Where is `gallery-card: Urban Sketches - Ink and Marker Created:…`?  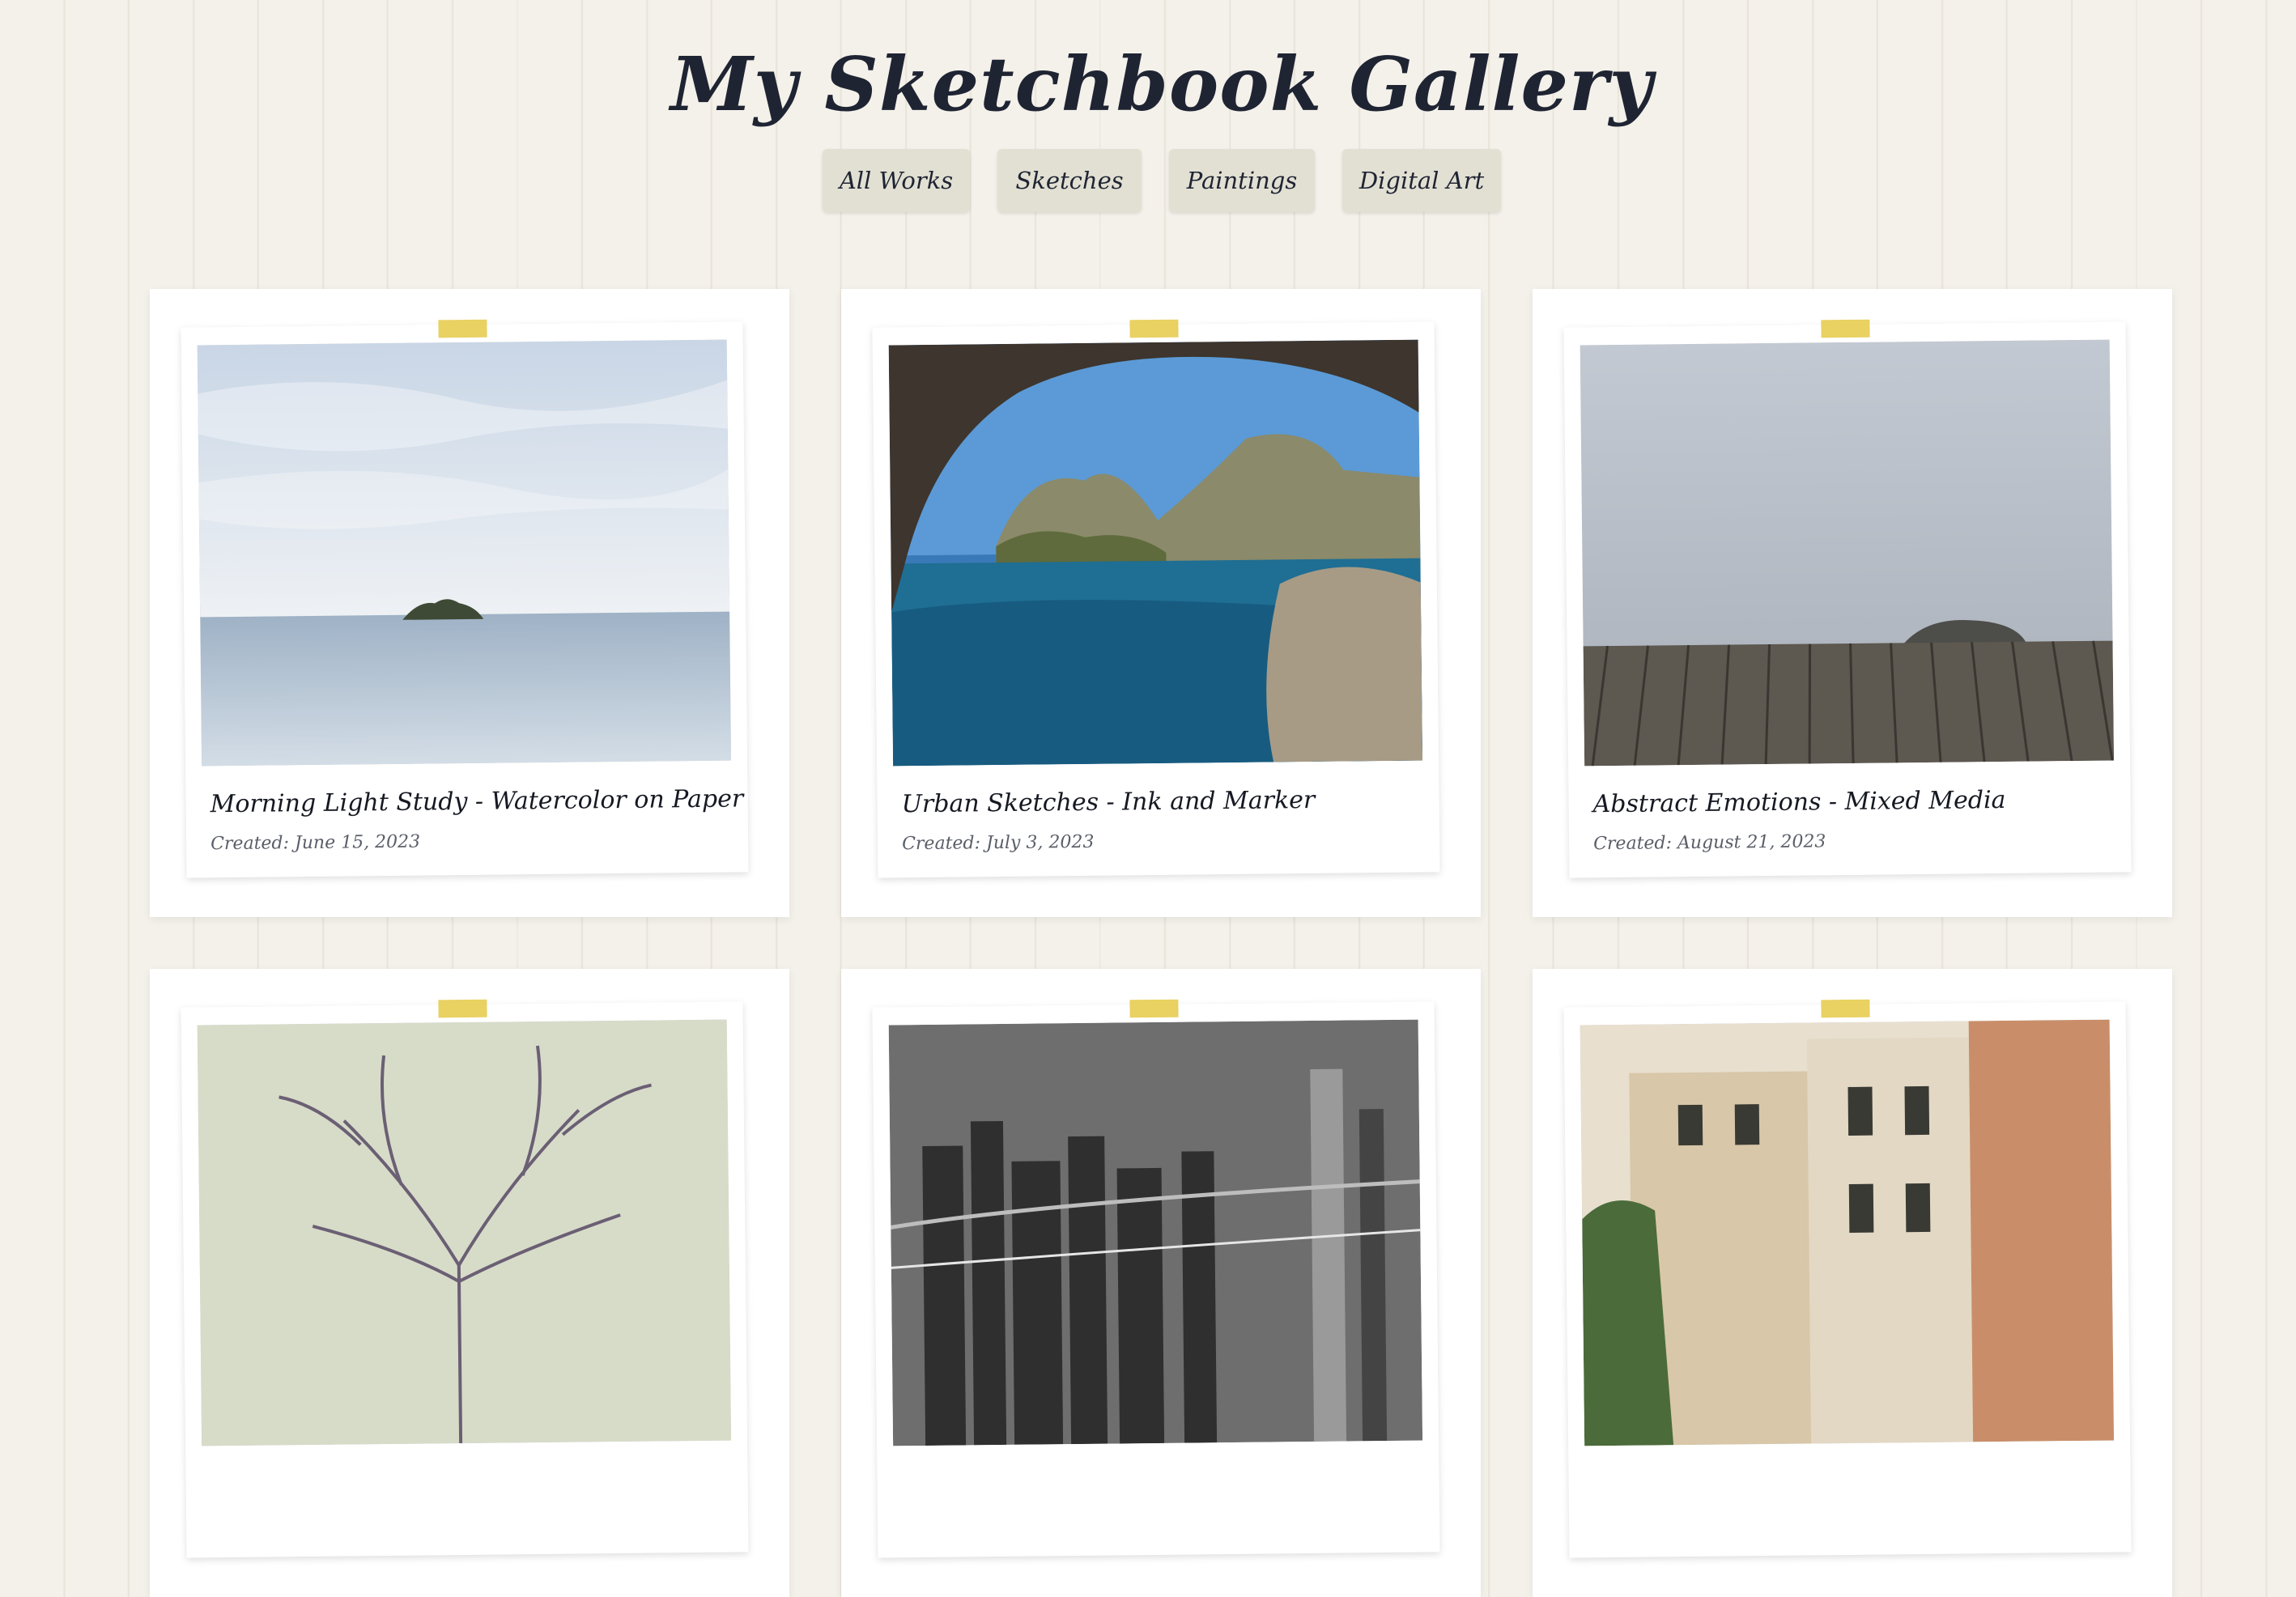 gallery-card: Urban Sketches - Ink and Marker Created:… is located at coordinates (1161, 603).